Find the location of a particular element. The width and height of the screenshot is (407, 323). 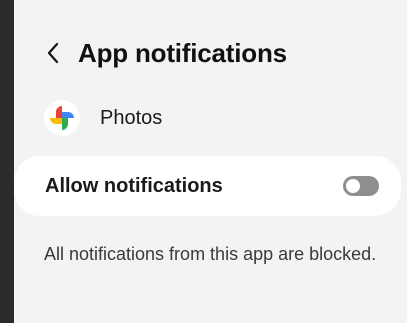

header: App notifications is located at coordinates (204, 53).